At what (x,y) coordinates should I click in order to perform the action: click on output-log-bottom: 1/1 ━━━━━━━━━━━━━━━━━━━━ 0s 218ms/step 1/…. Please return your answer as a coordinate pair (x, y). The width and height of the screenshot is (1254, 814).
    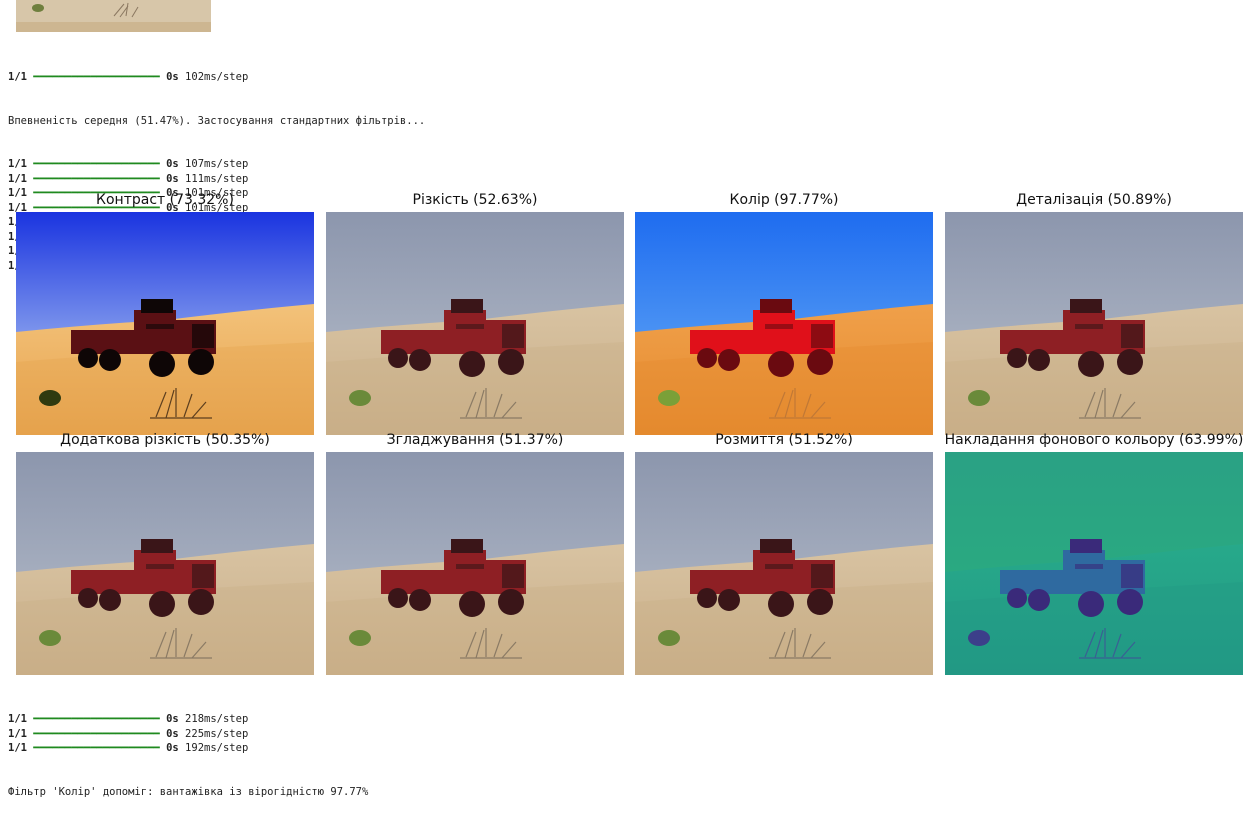
    Looking at the image, I should click on (188, 748).